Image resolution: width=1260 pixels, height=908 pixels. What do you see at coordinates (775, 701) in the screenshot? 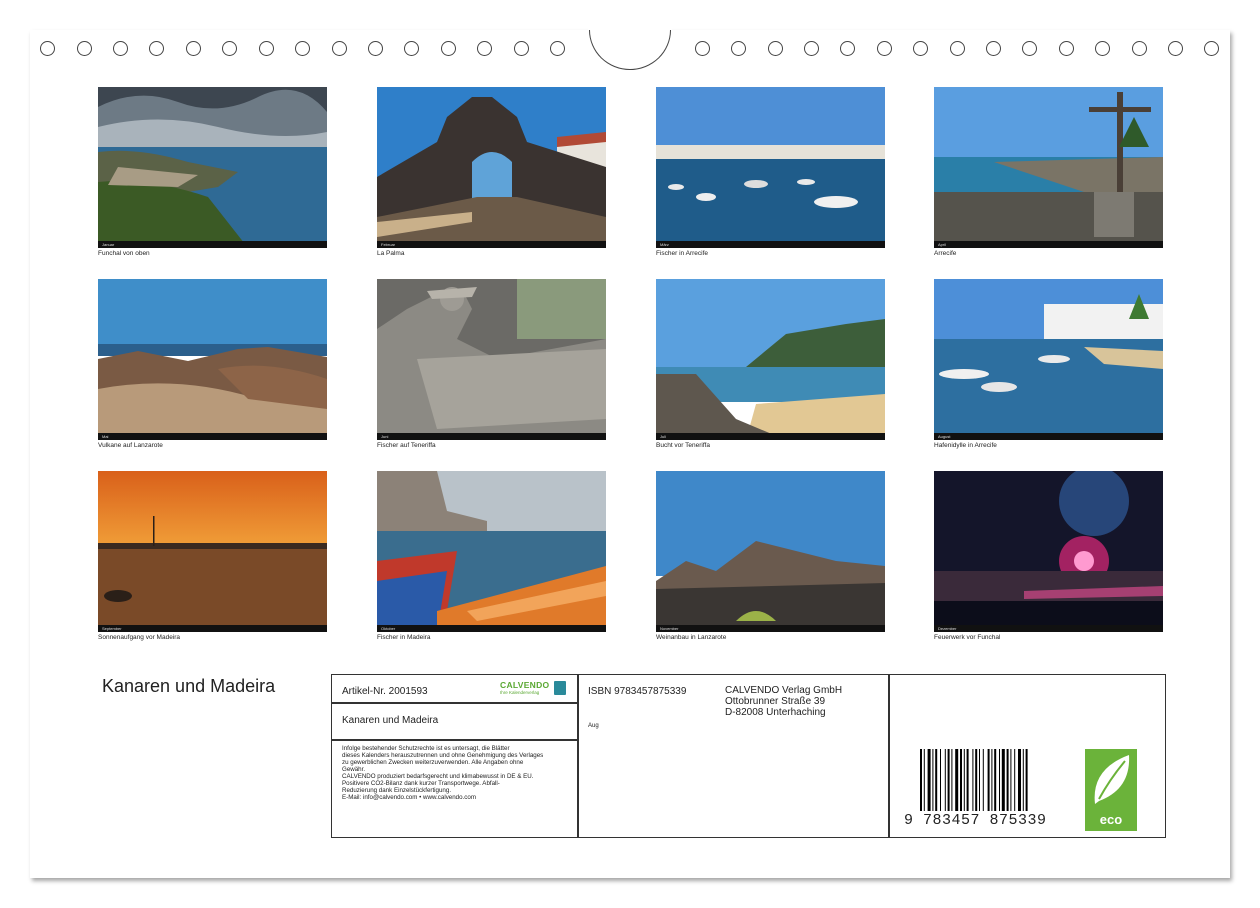
I see `publisher-line: Ottobrunner Straße 39` at bounding box center [775, 701].